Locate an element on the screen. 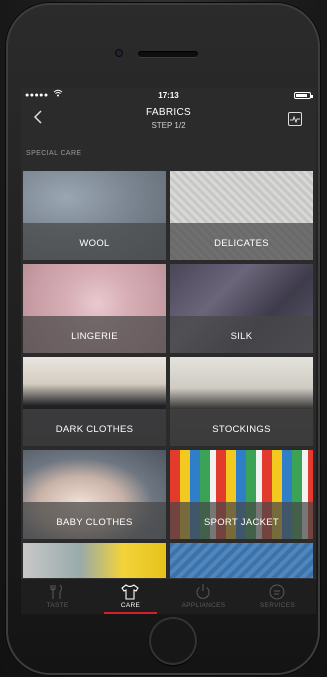 The image size is (327, 677). status-time: 17:13 is located at coordinates (168, 95).